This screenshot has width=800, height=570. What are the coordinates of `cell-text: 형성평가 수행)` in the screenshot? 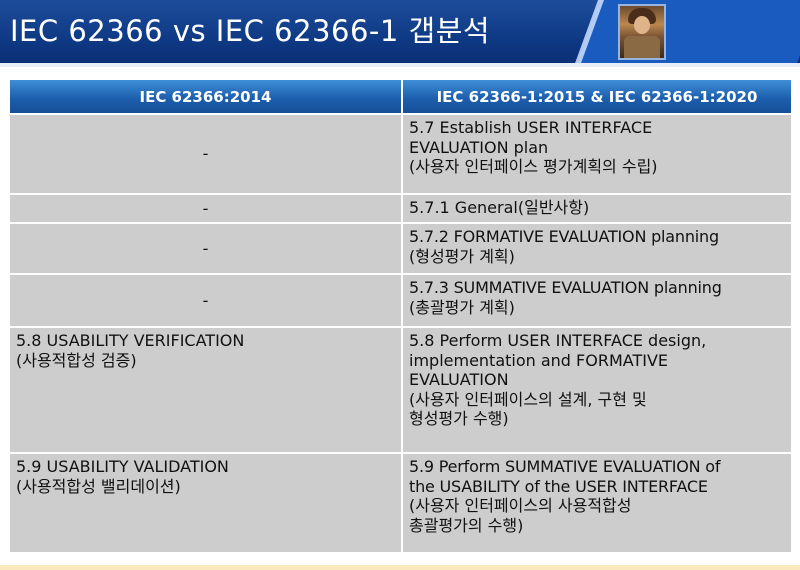 It's located at (459, 418).